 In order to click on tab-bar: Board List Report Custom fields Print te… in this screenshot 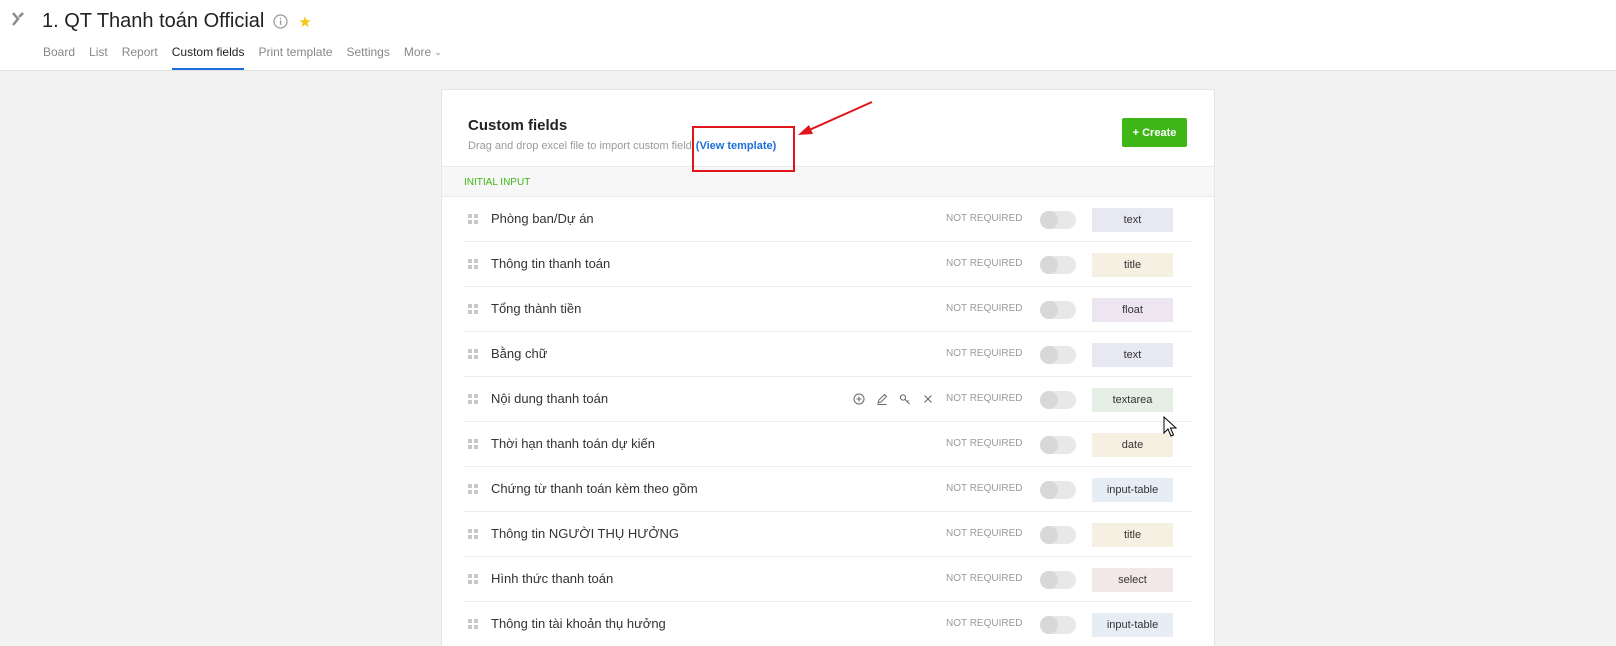, I will do `click(249, 57)`.